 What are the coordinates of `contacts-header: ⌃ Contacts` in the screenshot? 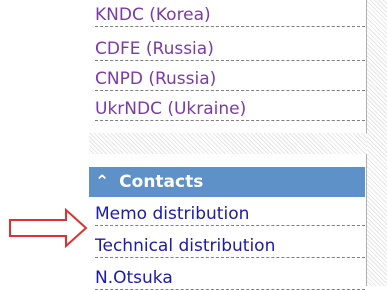 It's located at (227, 182).